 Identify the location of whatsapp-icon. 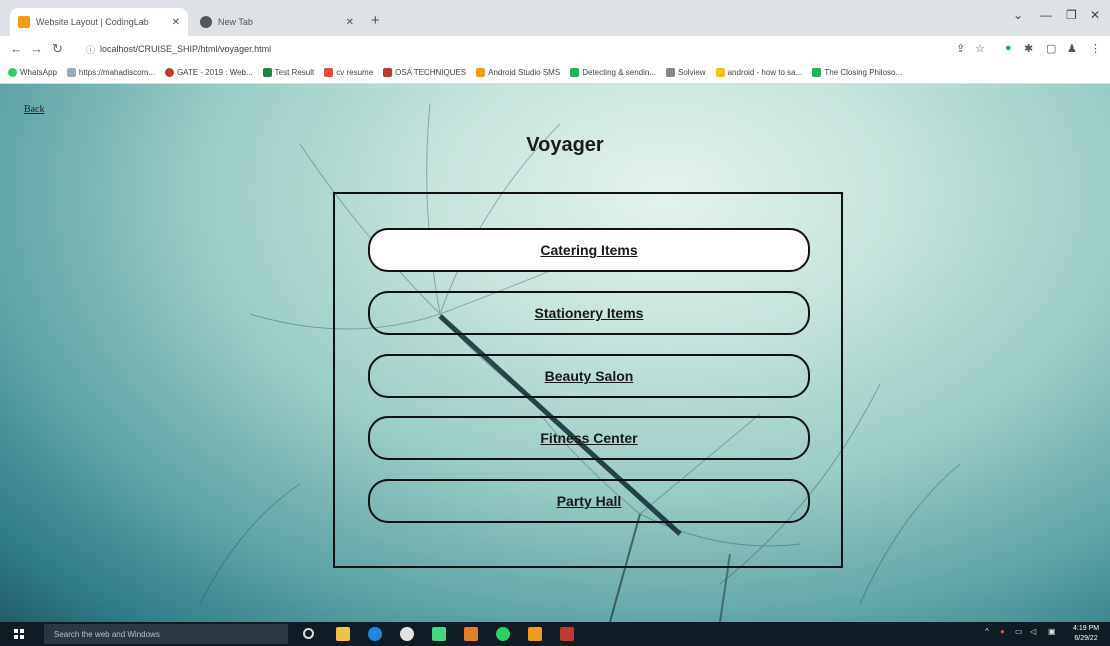
(503, 634).